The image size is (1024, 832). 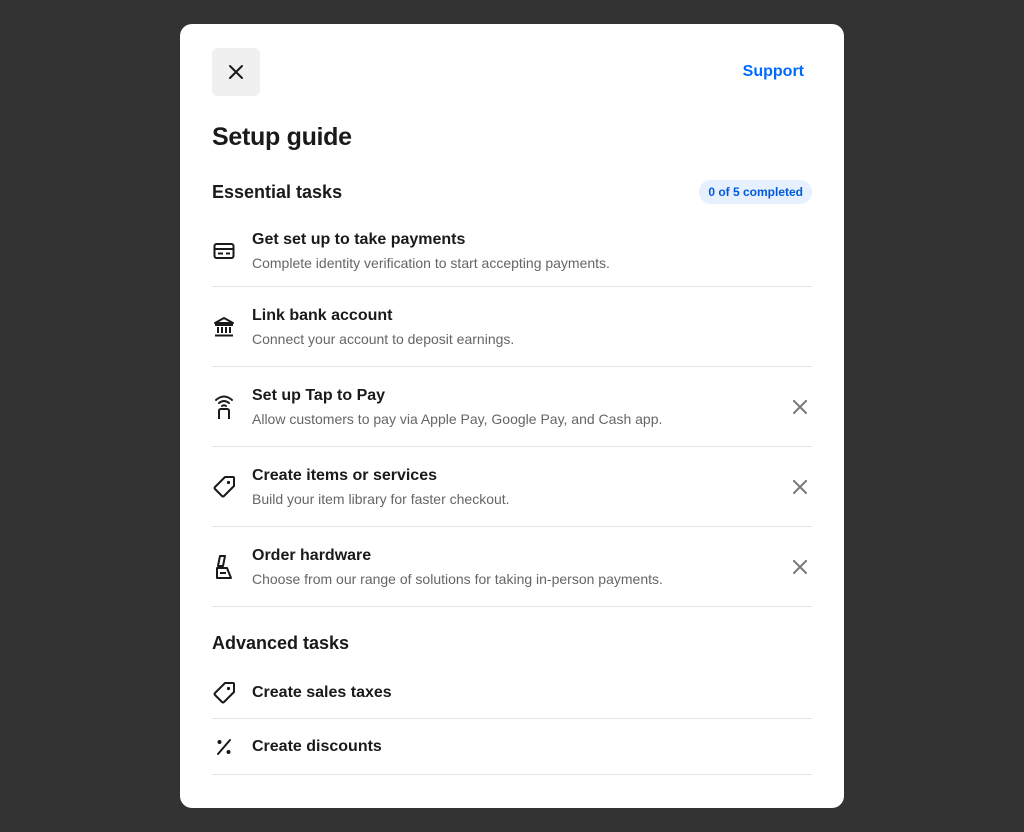 I want to click on close-button, so click(x=236, y=72).